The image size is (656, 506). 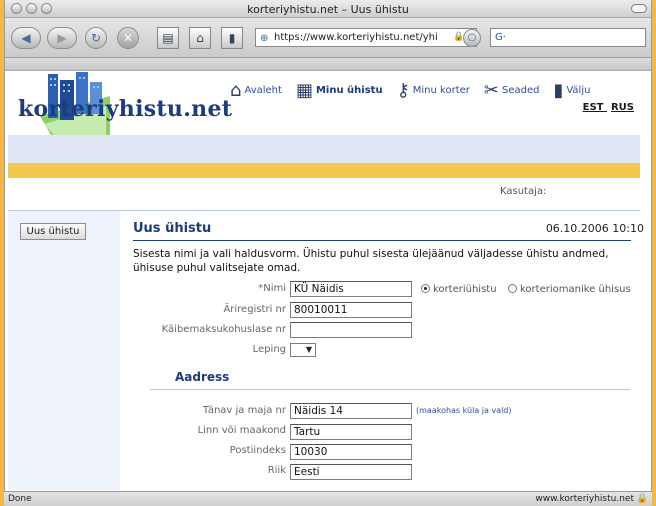 What do you see at coordinates (328, 64) in the screenshot?
I see `bookmarks-bar` at bounding box center [328, 64].